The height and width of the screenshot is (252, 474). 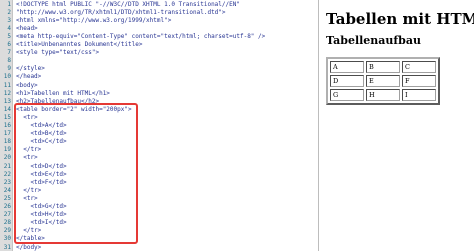 What do you see at coordinates (159, 158) in the screenshot?
I see `code-line: 20 <tr>` at bounding box center [159, 158].